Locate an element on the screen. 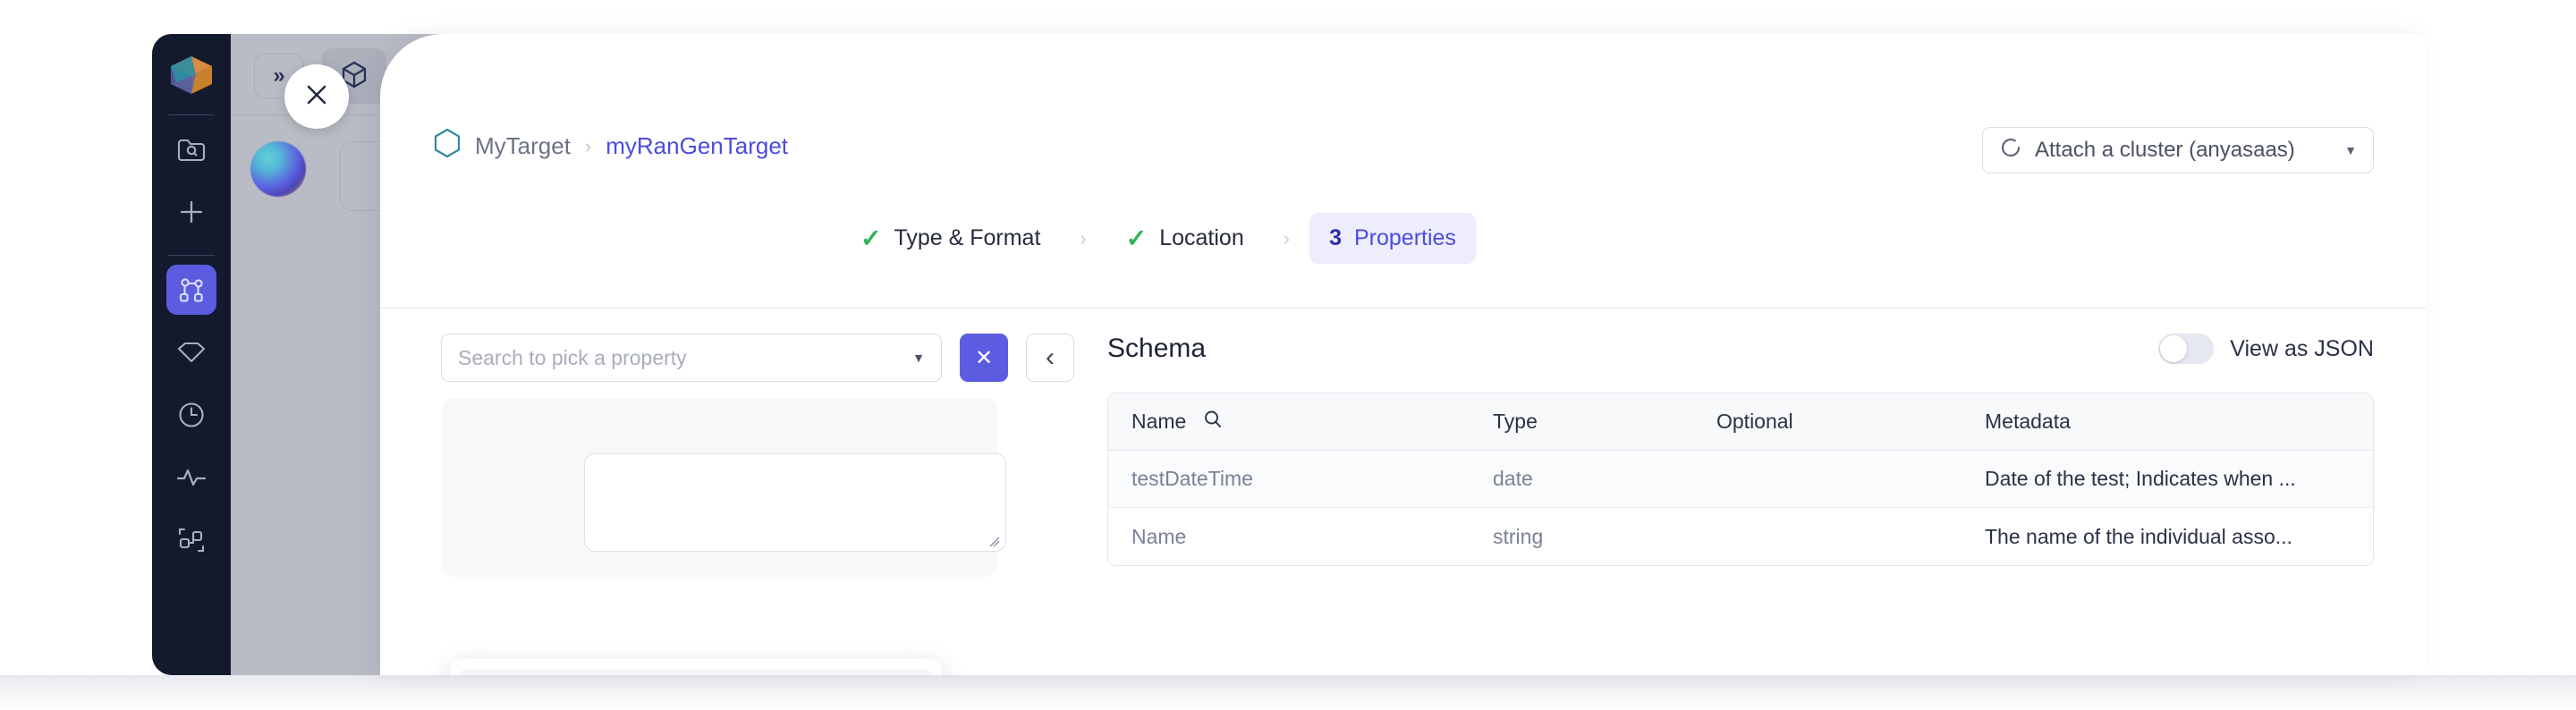 Image resolution: width=2576 pixels, height=710 pixels. cell-name: Name is located at coordinates (1159, 536).